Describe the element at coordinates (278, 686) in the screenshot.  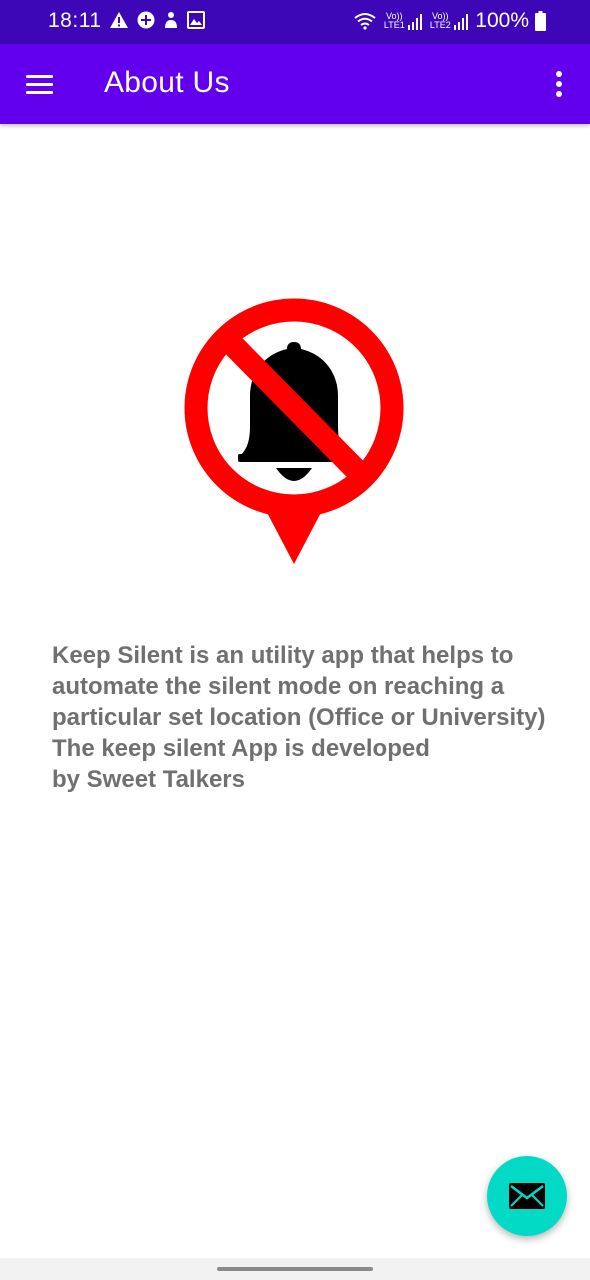
I see `about-line: automate the silent mode on reaching a` at that location.